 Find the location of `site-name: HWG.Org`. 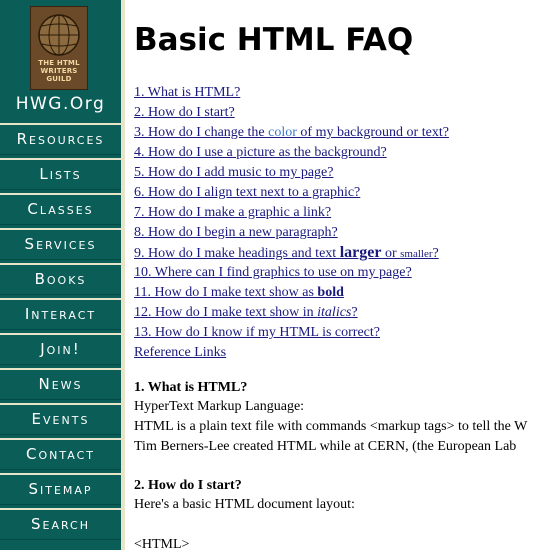

site-name: HWG.Org is located at coordinates (60, 104).